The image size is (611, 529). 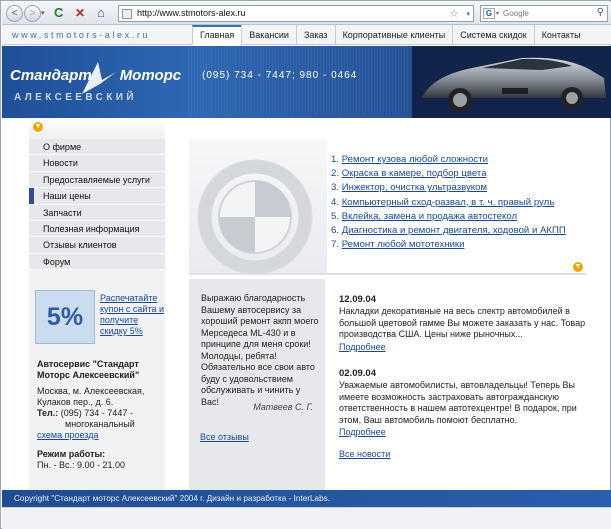 I want to click on nav-order: Заказ, so click(x=315, y=35).